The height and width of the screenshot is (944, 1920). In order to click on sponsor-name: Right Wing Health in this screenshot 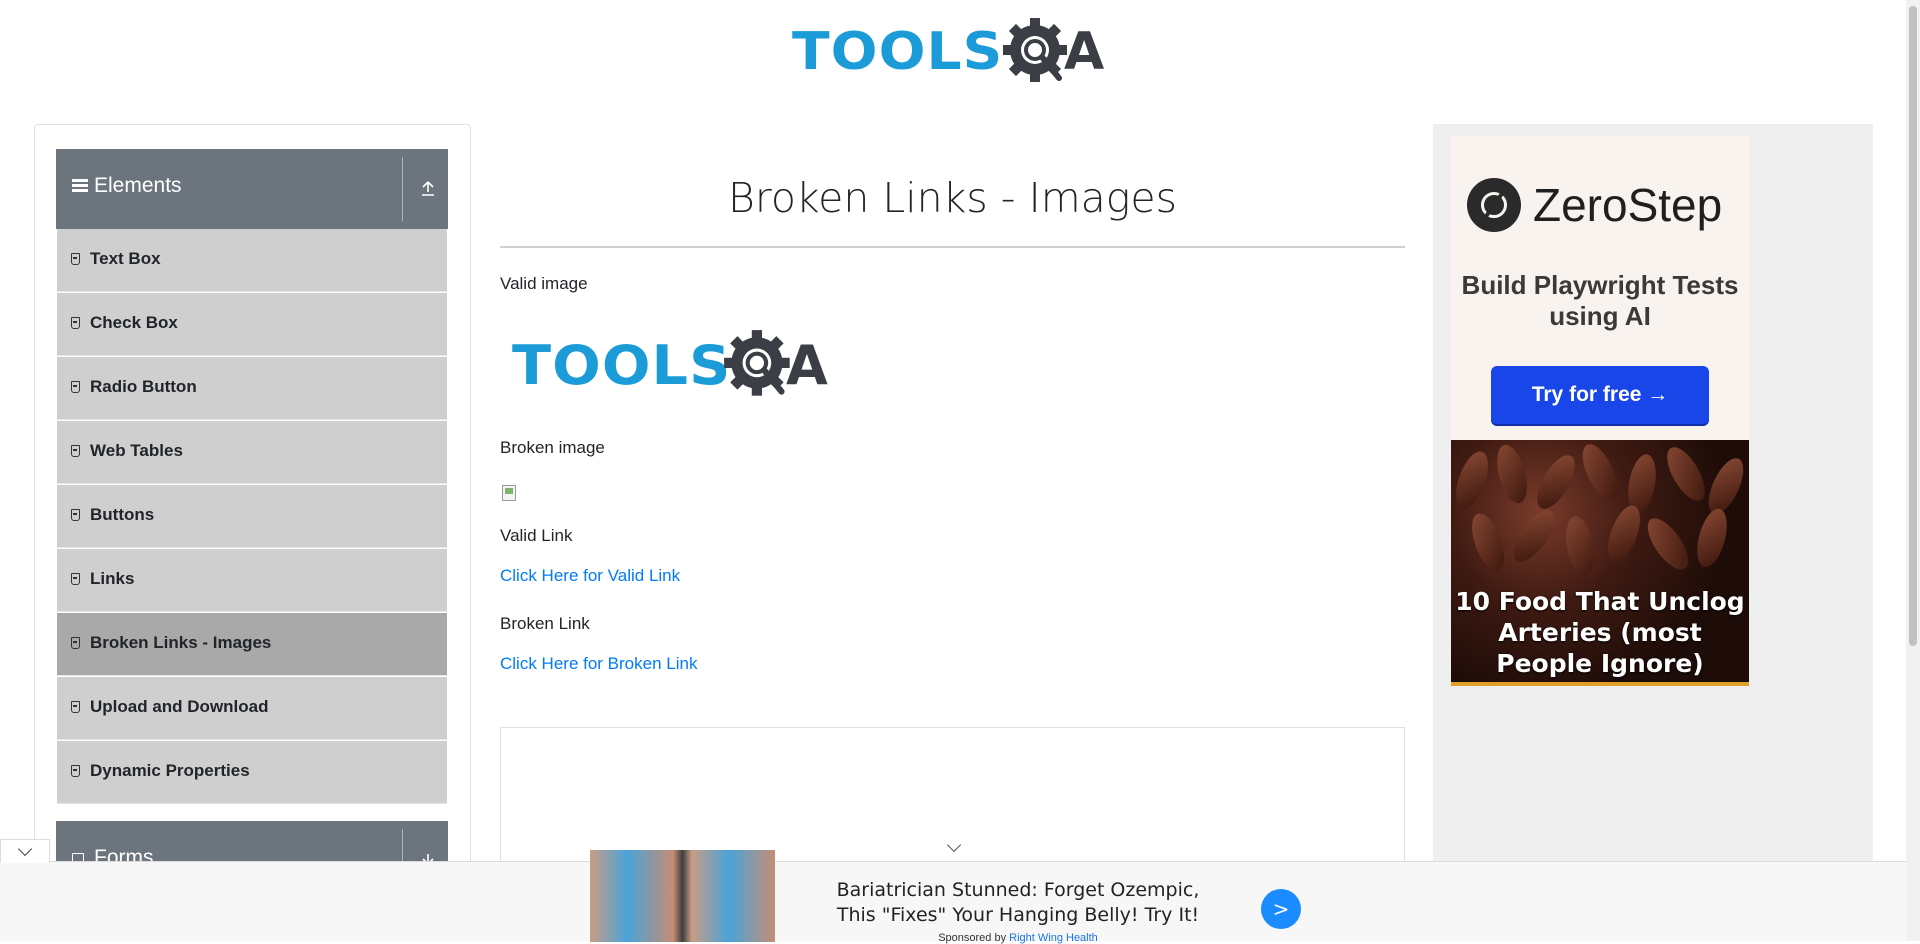, I will do `click(1053, 938)`.